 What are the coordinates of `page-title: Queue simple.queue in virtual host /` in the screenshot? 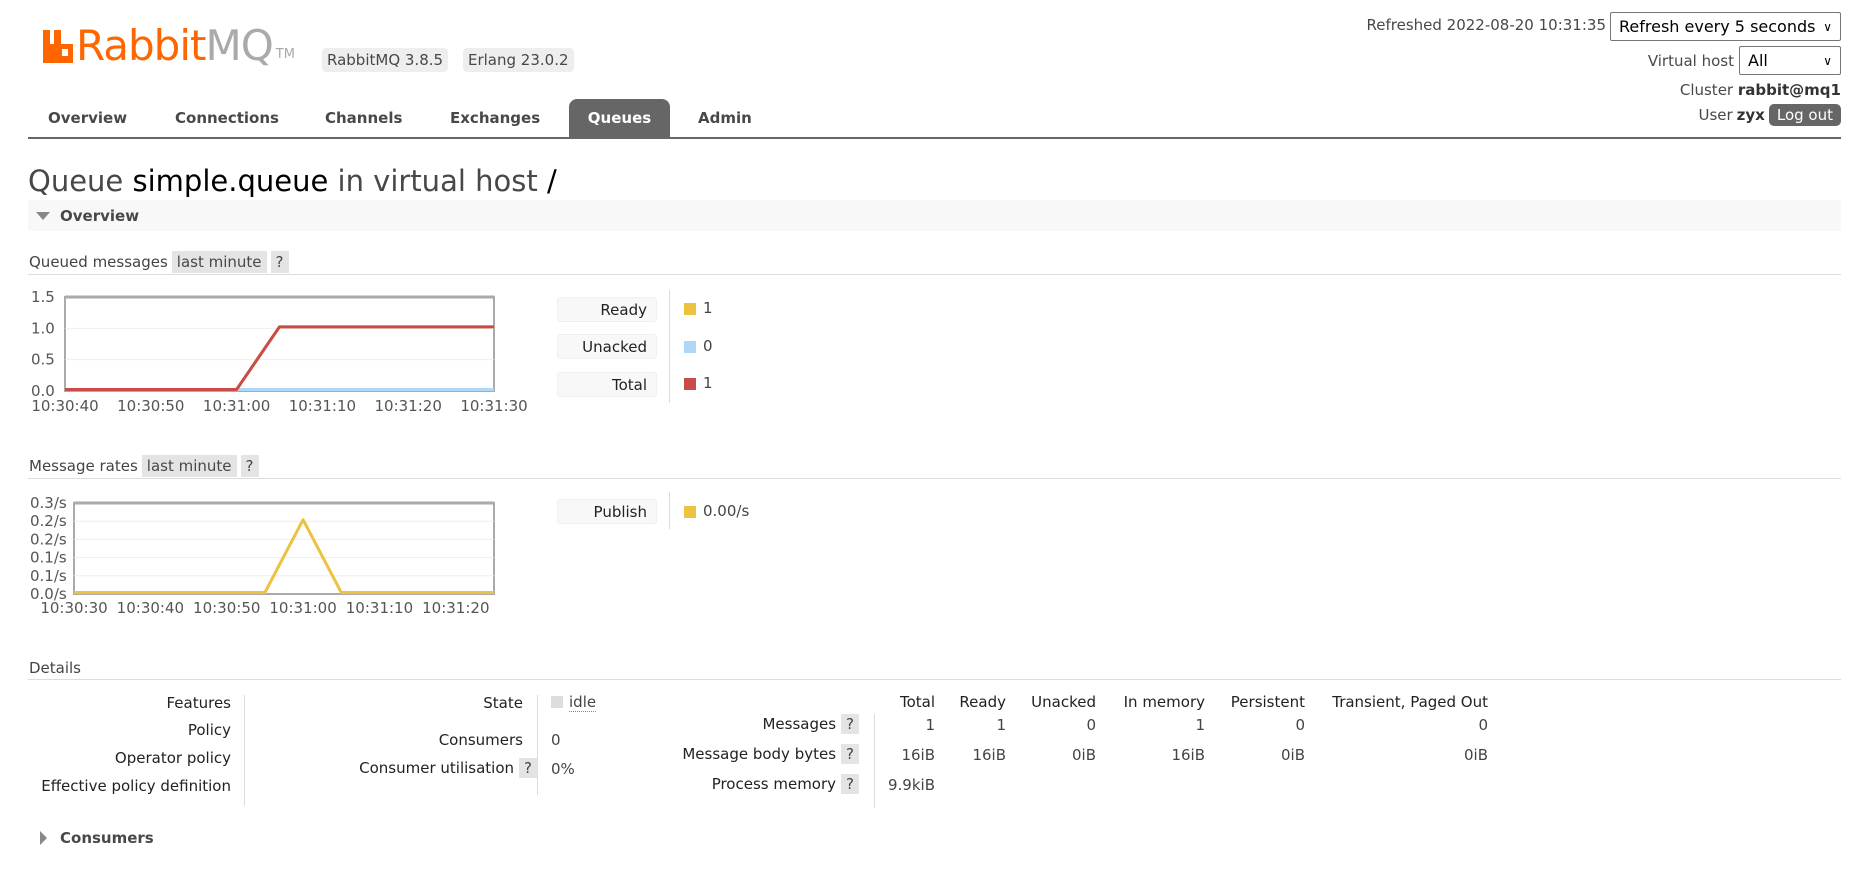 It's located at (292, 181).